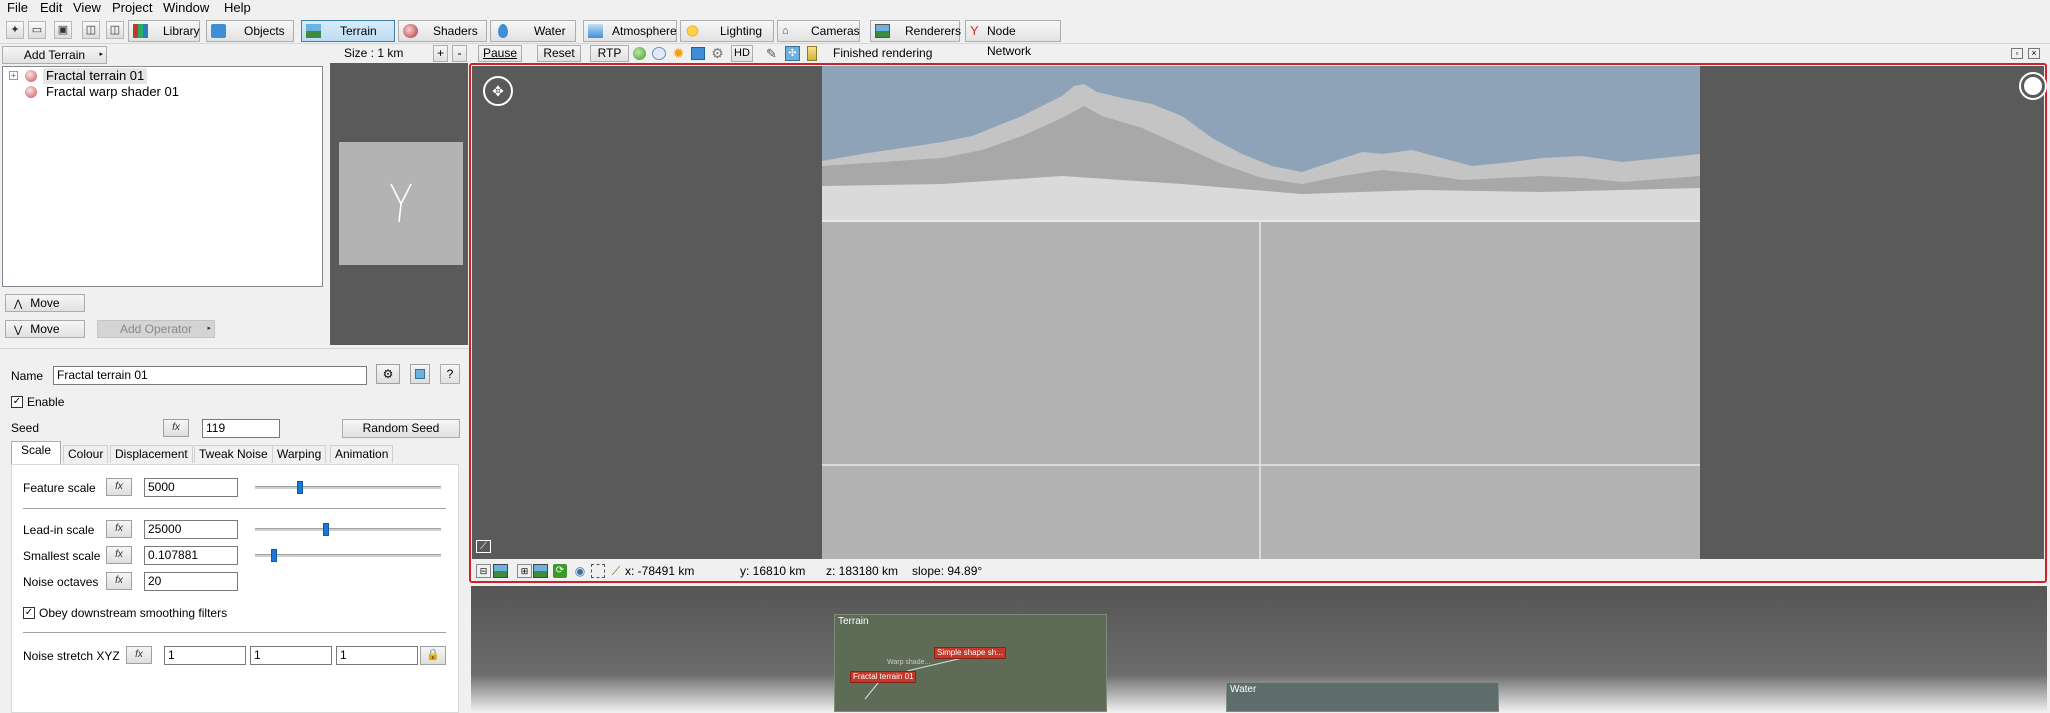  I want to click on leadin-scale-function-icon: fx, so click(119, 529).